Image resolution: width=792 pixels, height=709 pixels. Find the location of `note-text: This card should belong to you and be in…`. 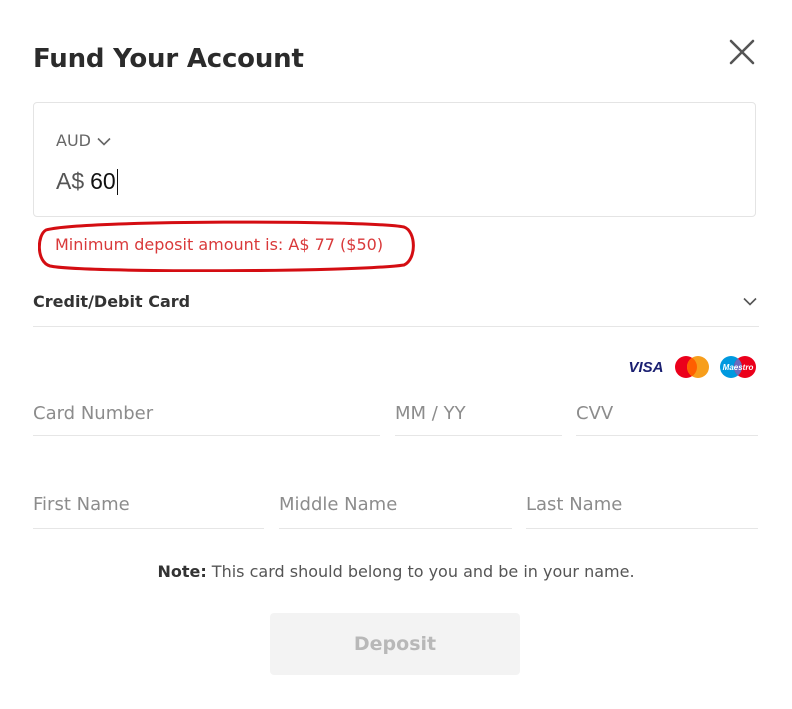

note-text: This card should belong to you and be in… is located at coordinates (420, 571).